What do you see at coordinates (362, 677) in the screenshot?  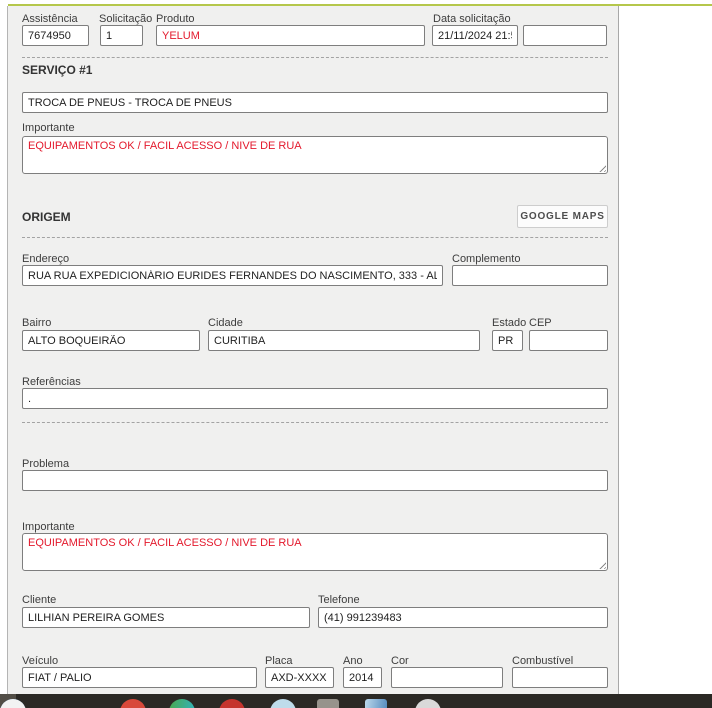 I see `ano-input` at bounding box center [362, 677].